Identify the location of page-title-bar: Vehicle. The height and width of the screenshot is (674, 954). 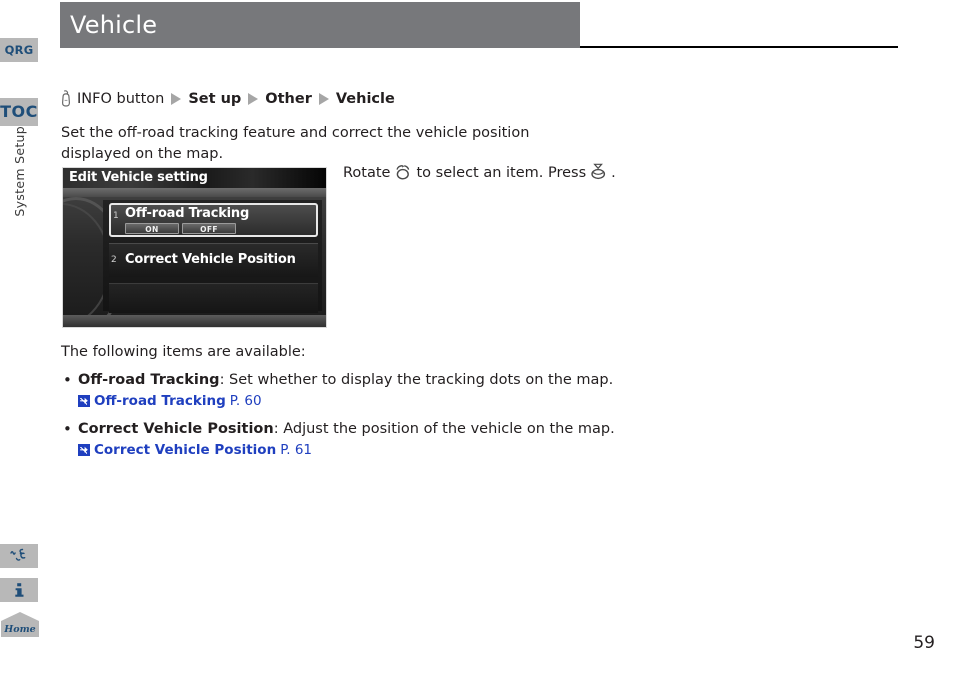
(320, 25).